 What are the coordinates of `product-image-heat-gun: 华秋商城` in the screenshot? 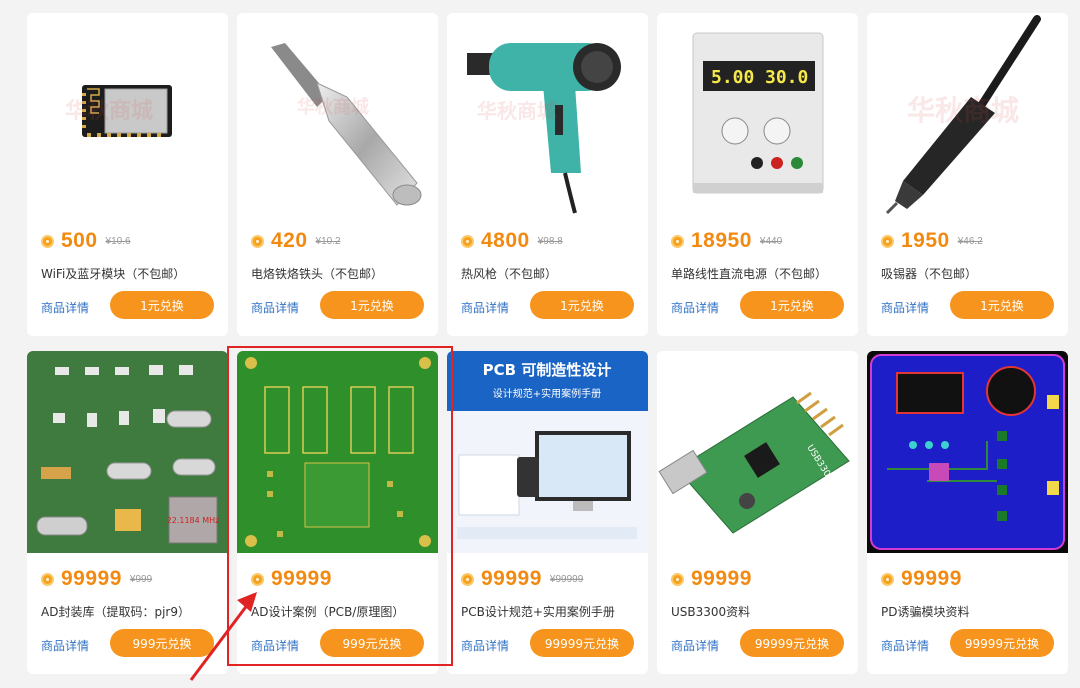 It's located at (547, 114).